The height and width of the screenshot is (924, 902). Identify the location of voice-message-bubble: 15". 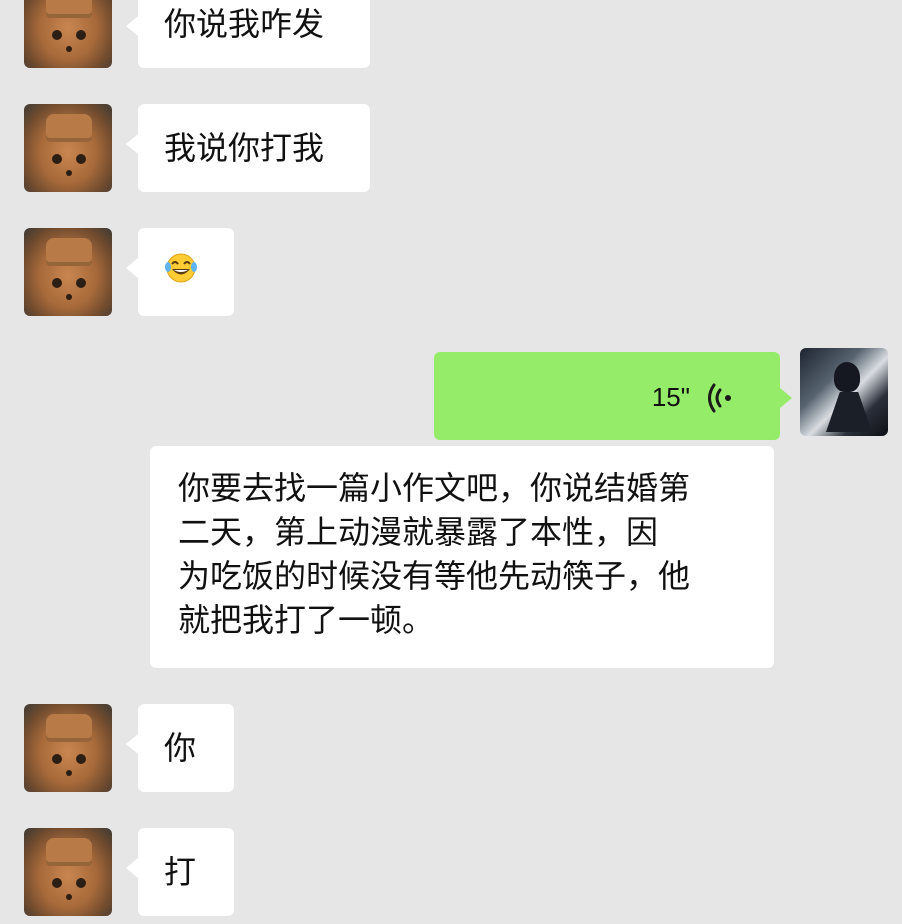
(613, 396).